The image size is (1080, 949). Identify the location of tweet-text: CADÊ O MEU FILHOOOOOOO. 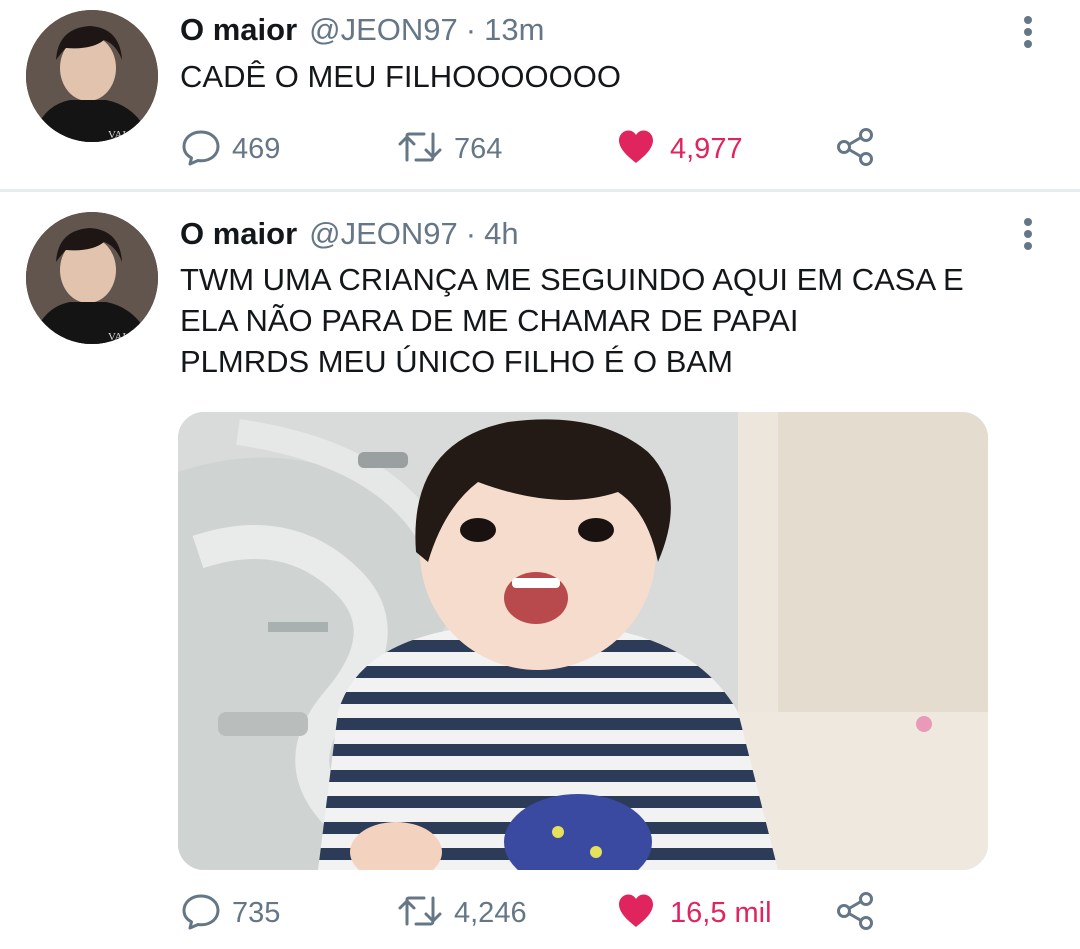
(400, 76).